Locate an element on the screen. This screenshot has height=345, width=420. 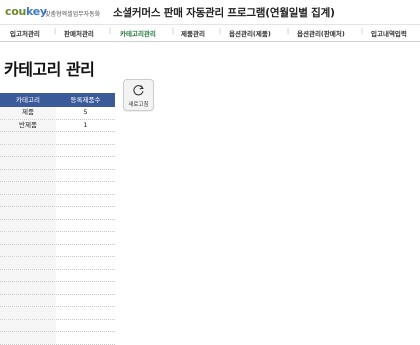
refresh-button-label: 새로고침 is located at coordinates (138, 105).